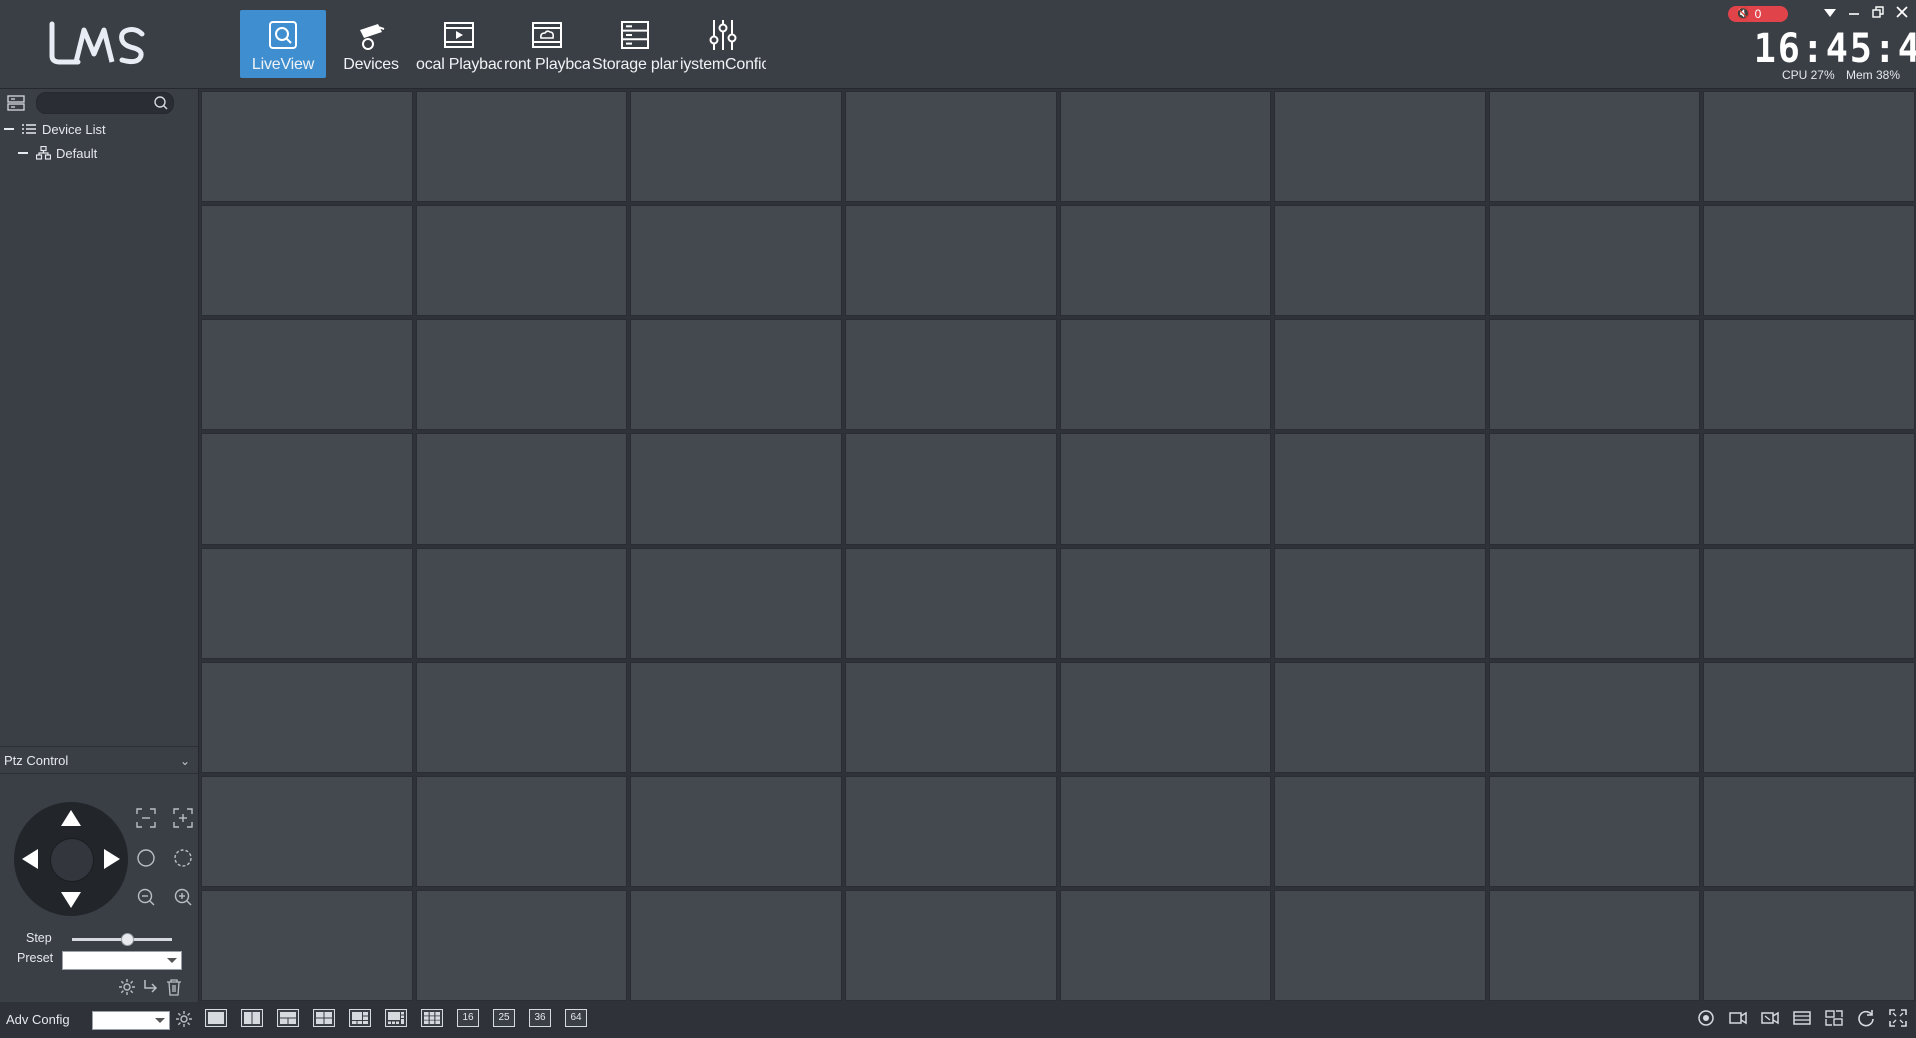 The image size is (1916, 1038). Describe the element at coordinates (146, 897) in the screenshot. I see `zoom-out-icon` at that location.